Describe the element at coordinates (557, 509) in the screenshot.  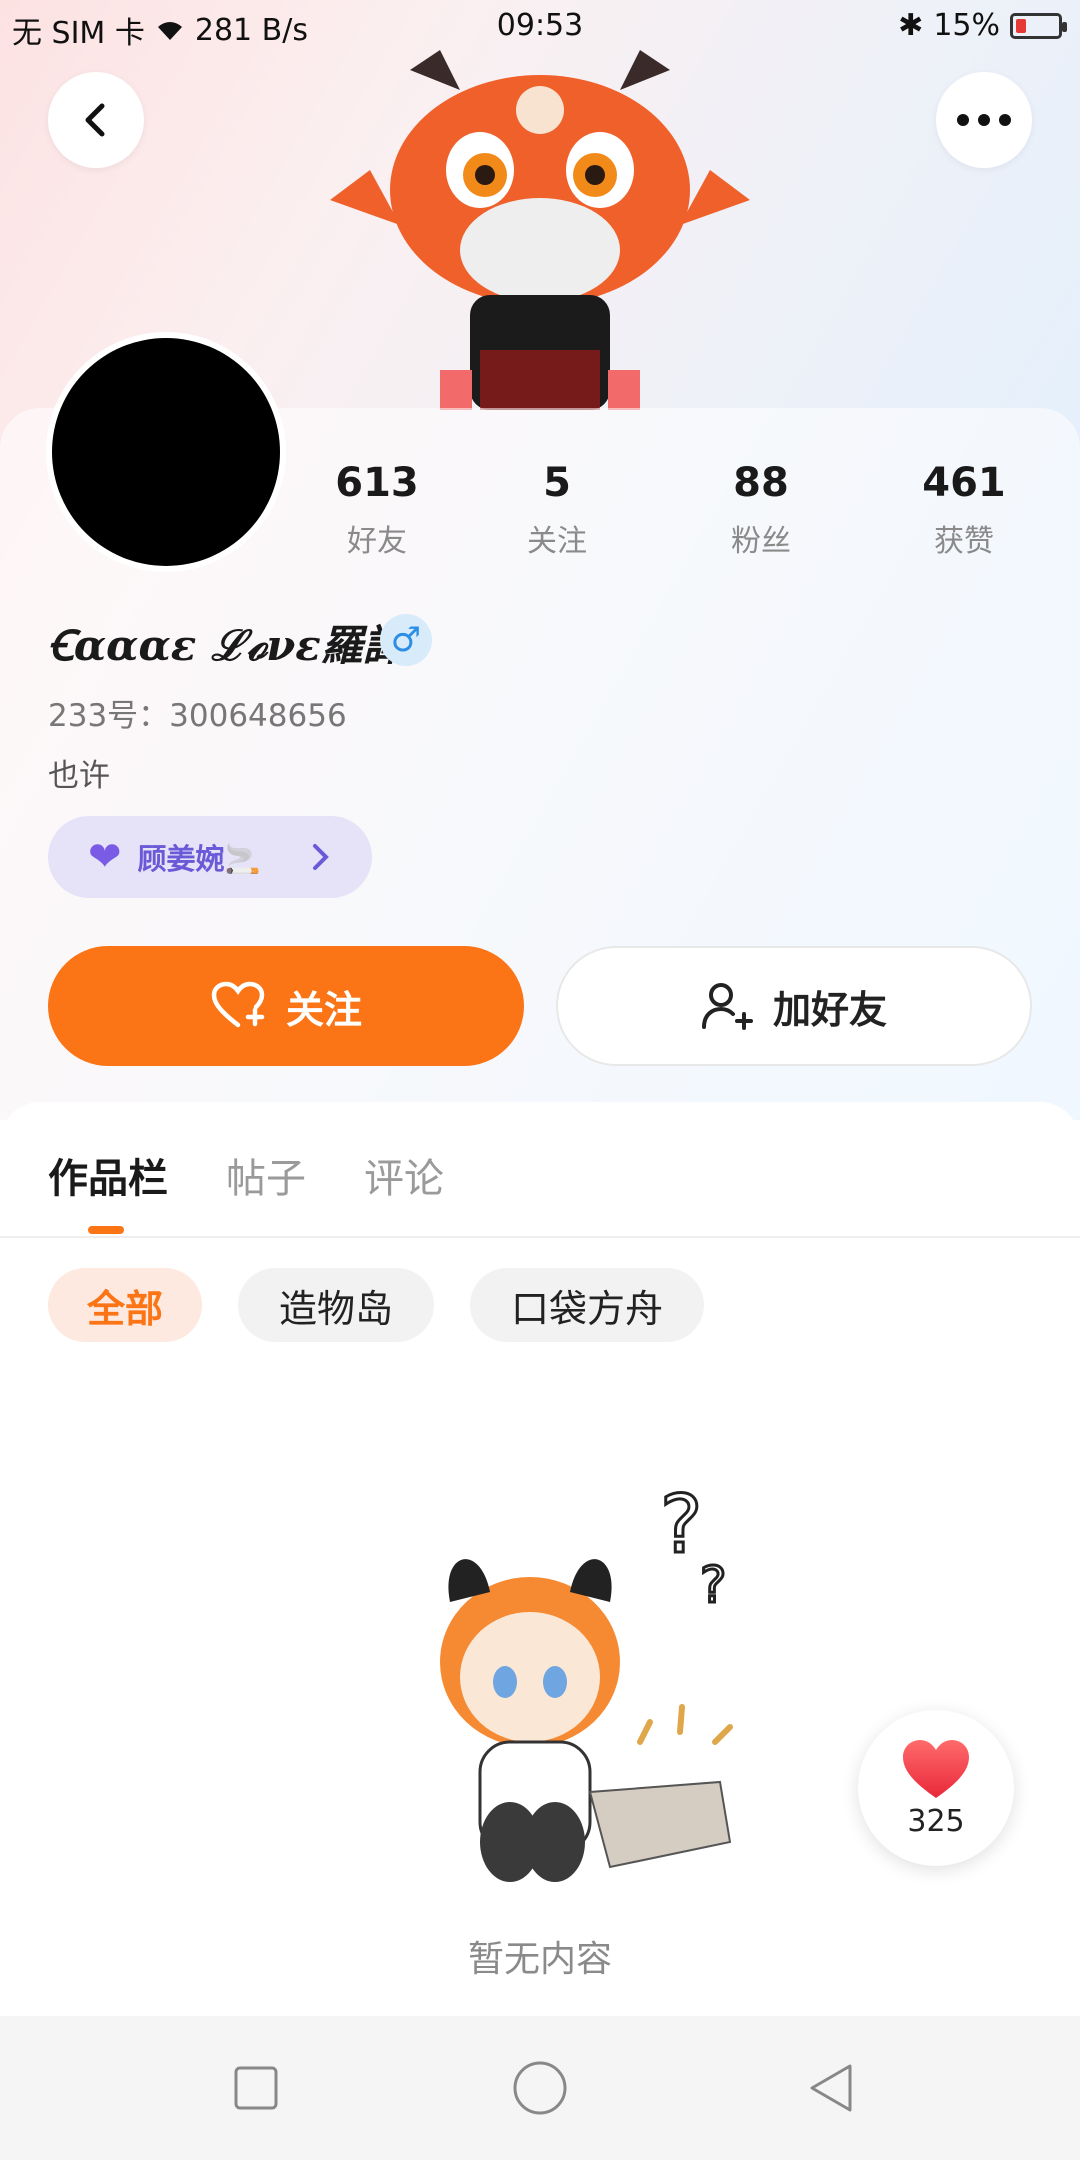
I see `stat-following: 5 关注` at that location.